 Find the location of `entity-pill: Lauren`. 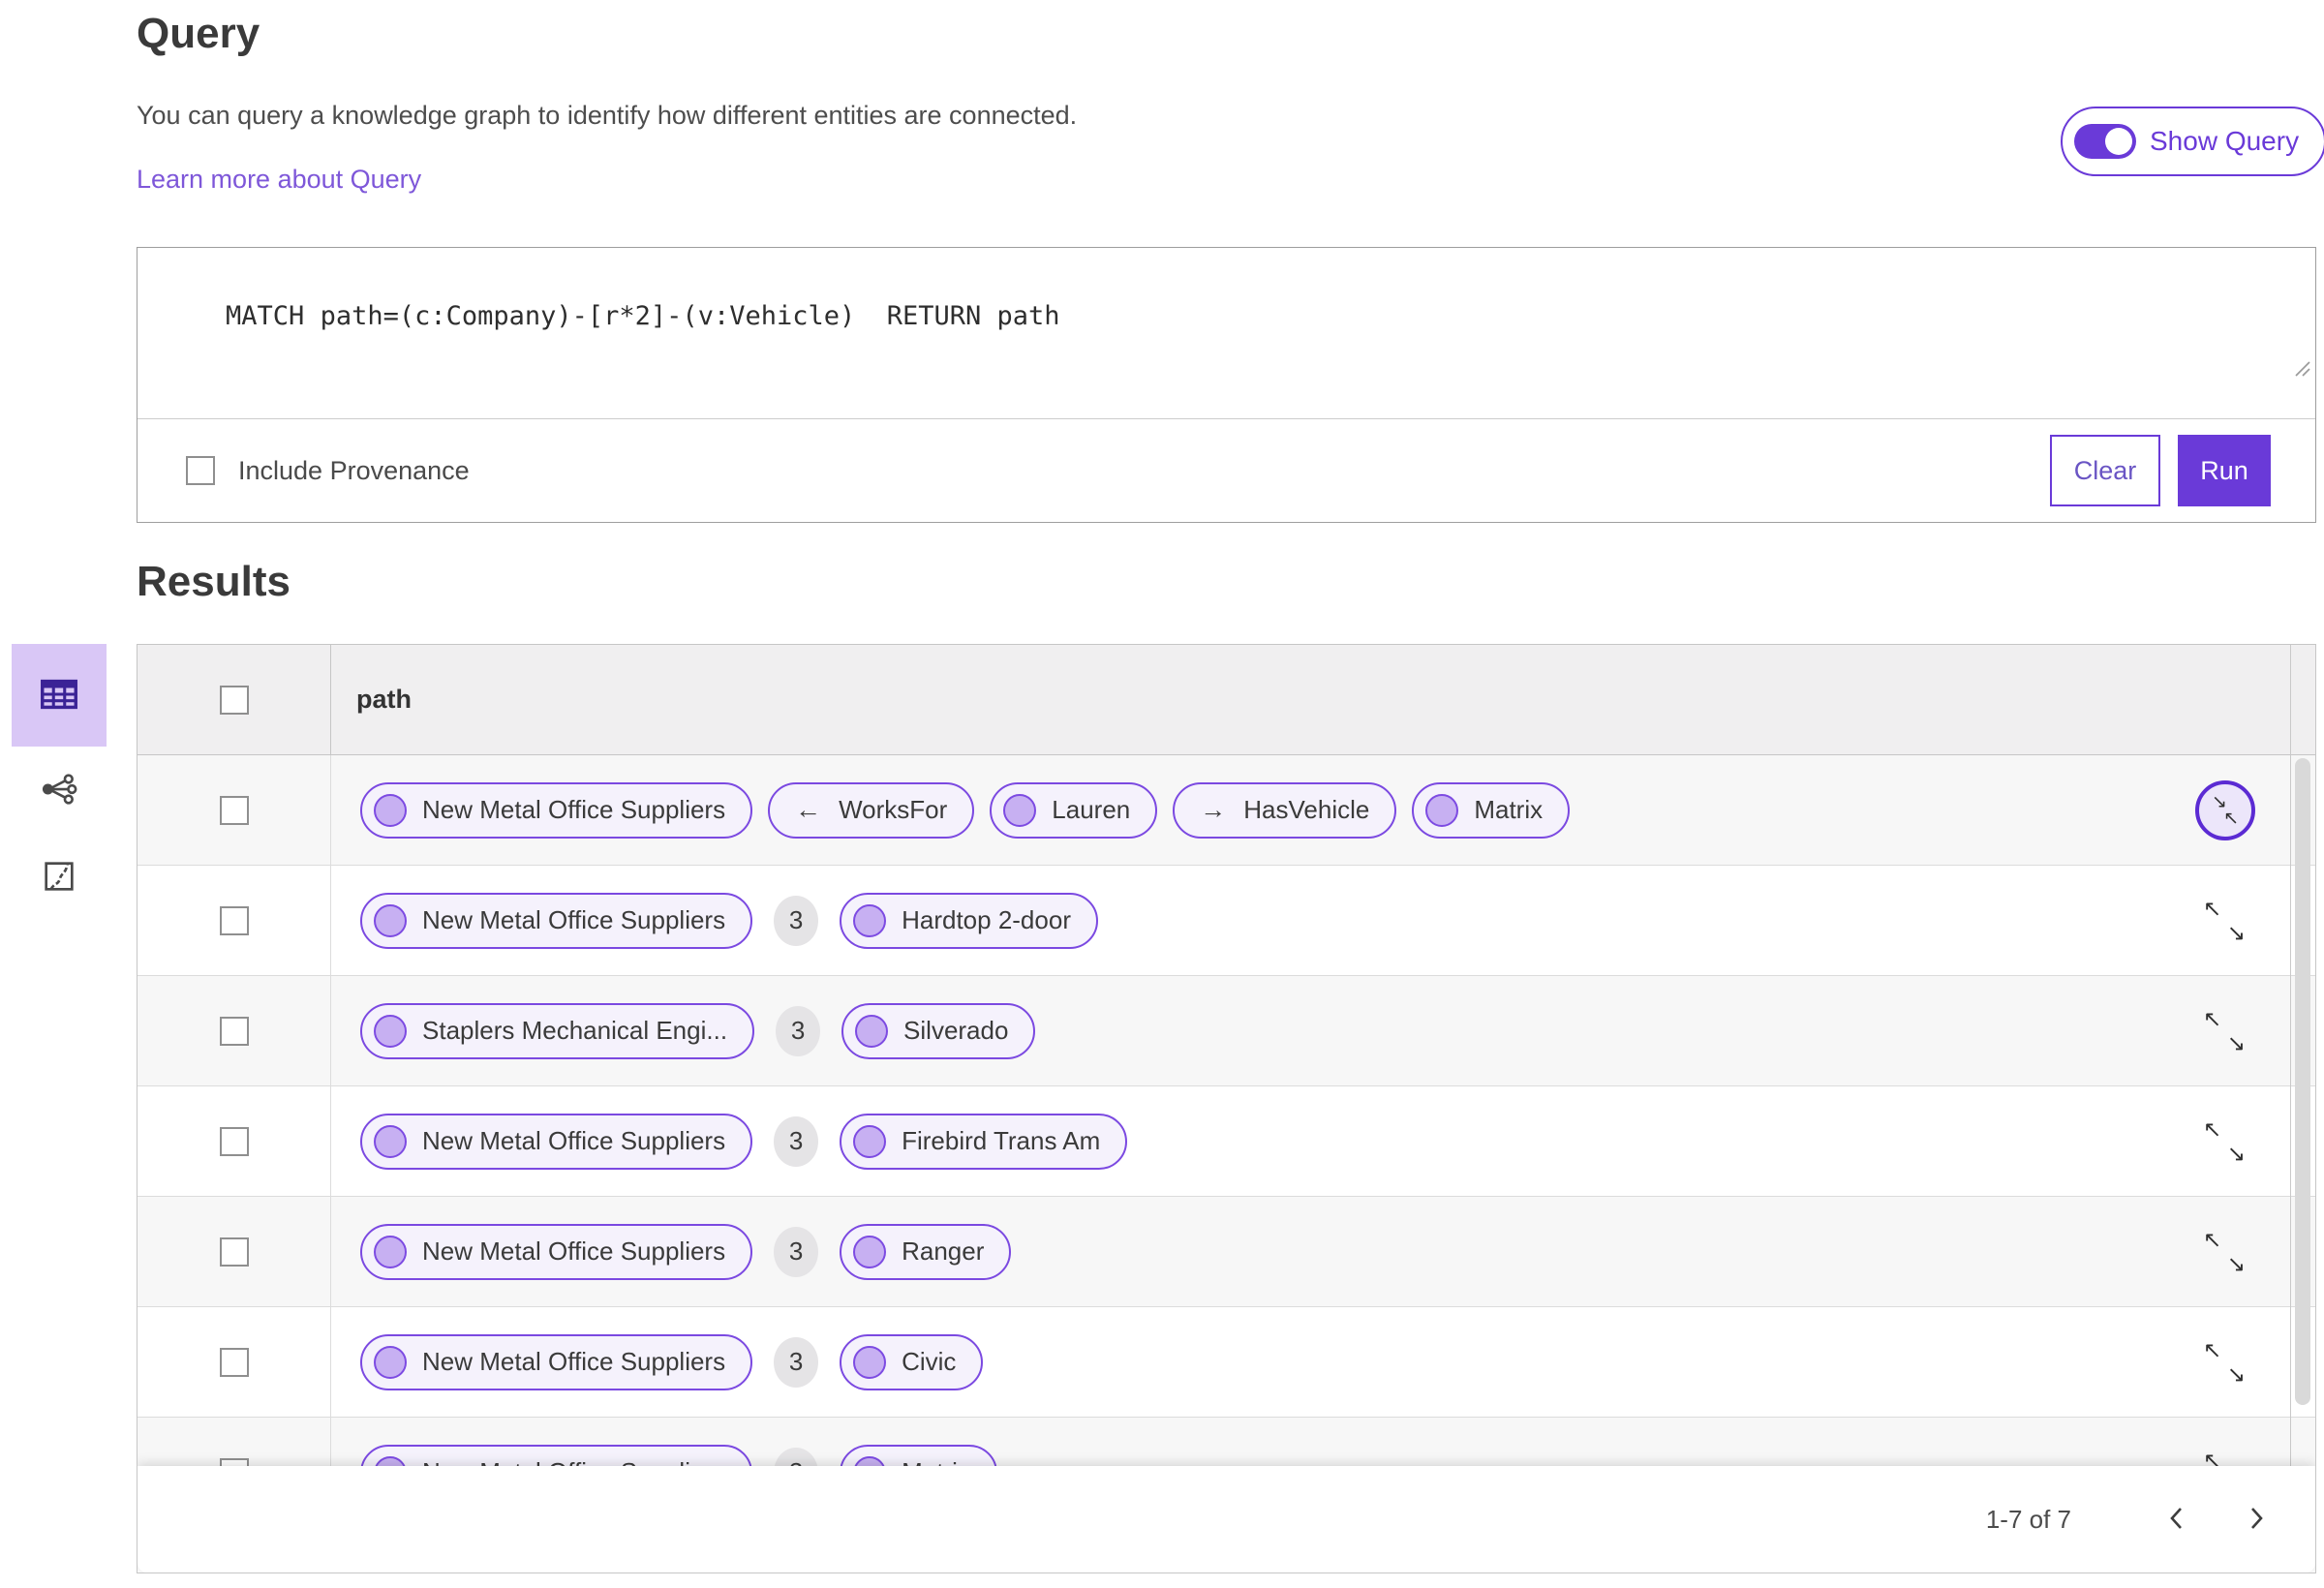

entity-pill: Lauren is located at coordinates (1074, 810).